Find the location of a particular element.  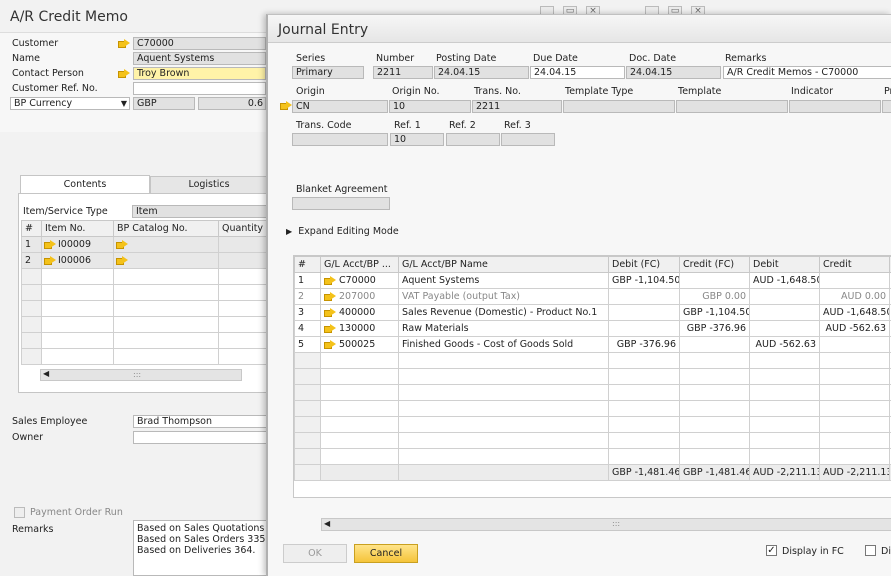

indicator-field is located at coordinates (835, 106).